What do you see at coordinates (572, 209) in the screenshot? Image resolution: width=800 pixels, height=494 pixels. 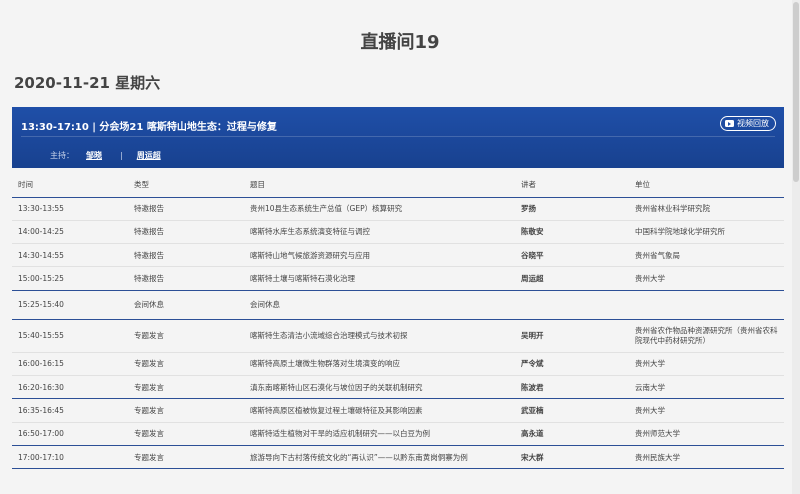 I see `cell-speaker: 罗扬` at bounding box center [572, 209].